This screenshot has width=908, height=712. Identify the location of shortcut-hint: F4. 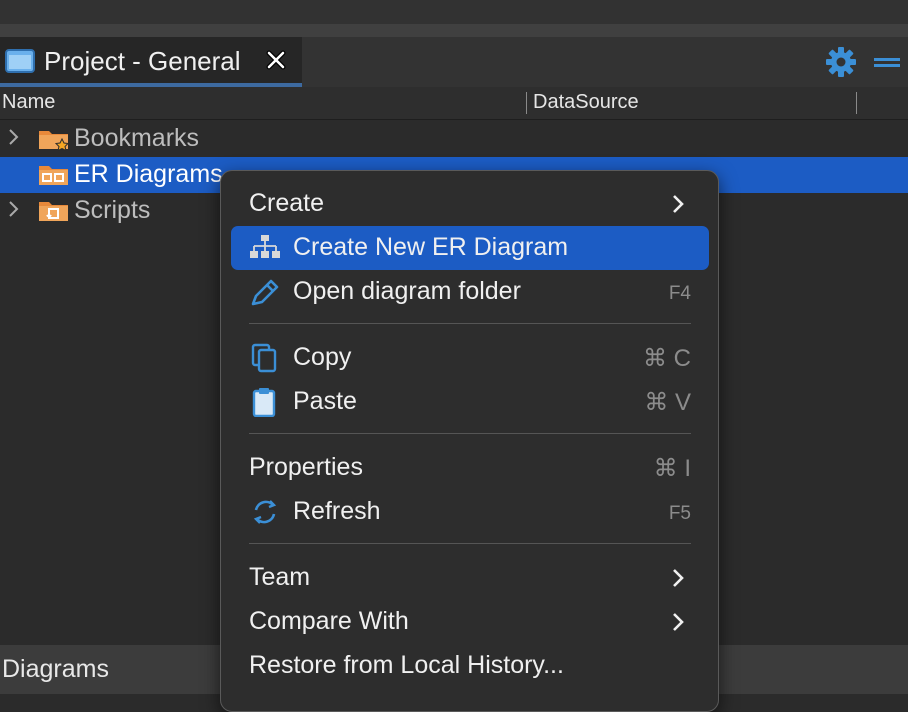
(679, 293).